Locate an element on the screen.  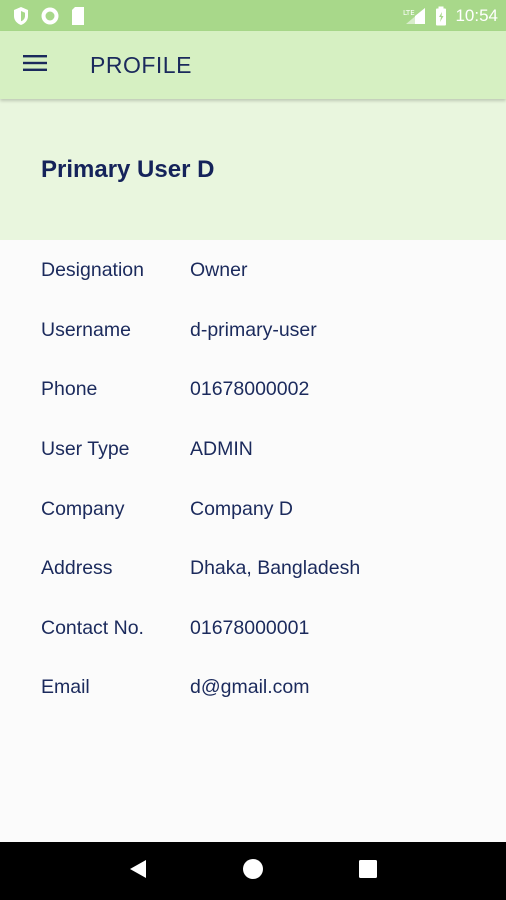
back-icon is located at coordinates (138, 871).